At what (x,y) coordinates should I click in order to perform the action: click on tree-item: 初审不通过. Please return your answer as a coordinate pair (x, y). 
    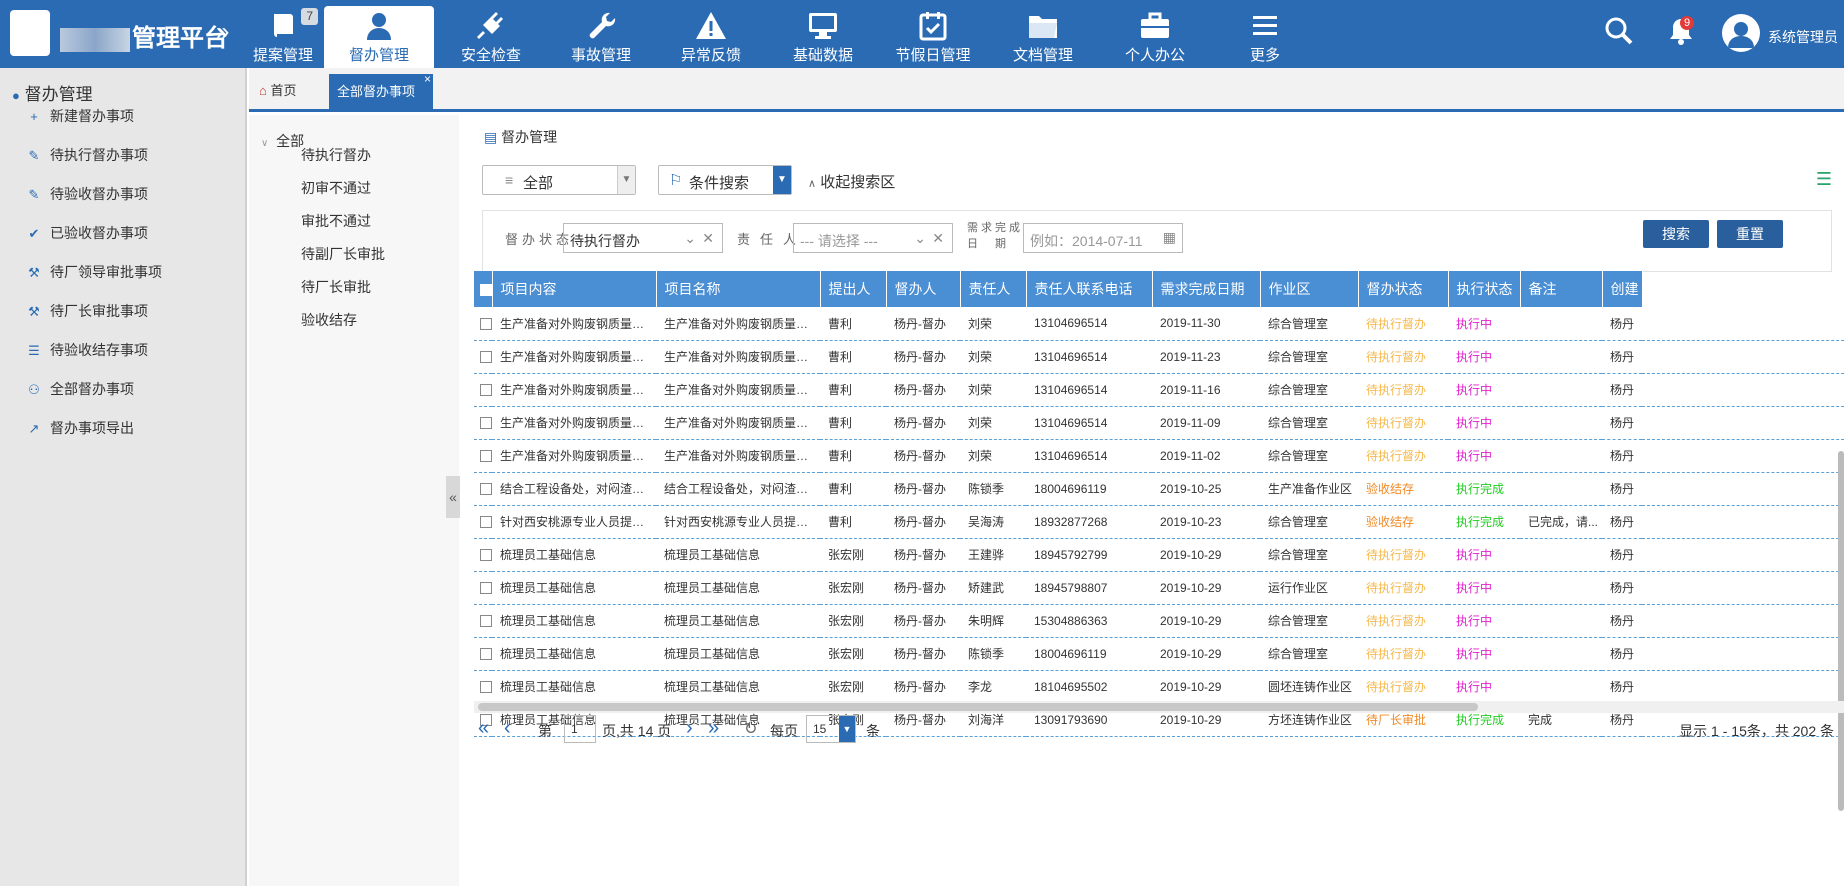
    Looking at the image, I should click on (336, 188).